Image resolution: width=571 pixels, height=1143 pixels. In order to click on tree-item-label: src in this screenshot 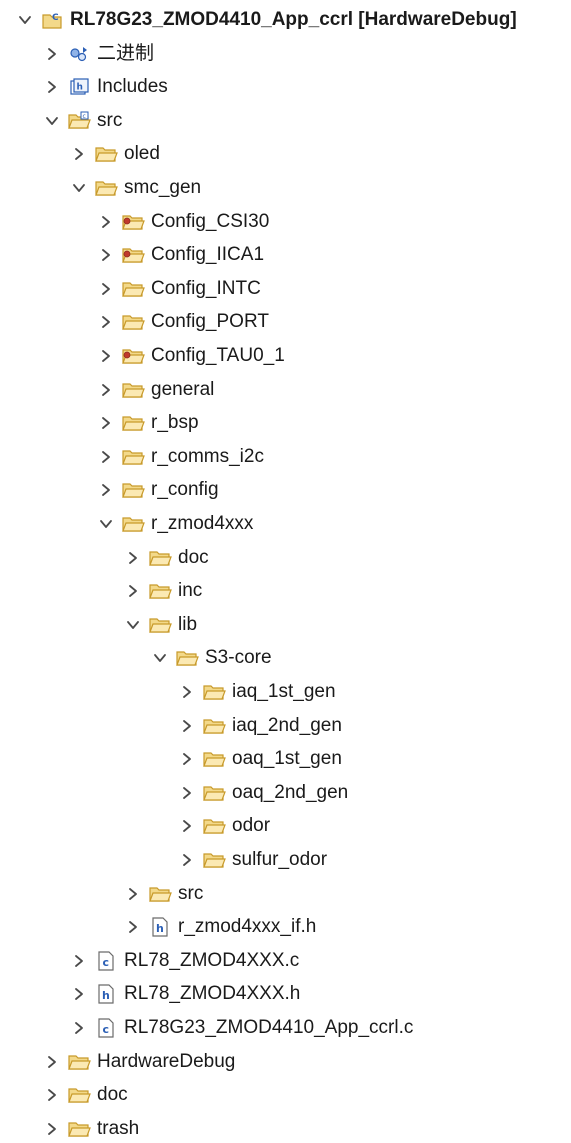, I will do `click(191, 893)`.